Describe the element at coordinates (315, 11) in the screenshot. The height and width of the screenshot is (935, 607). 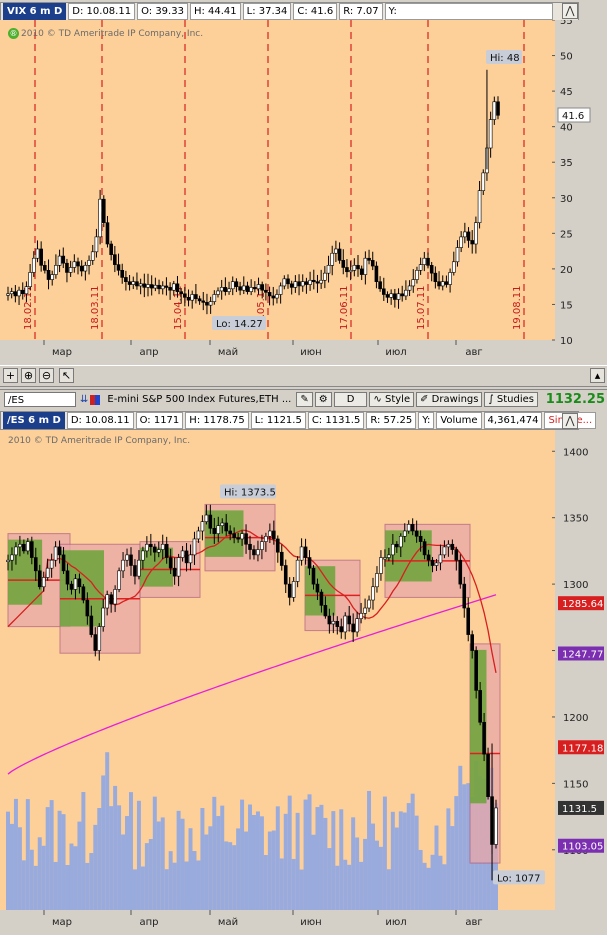
I see `top-close-readout: C: 41.6` at that location.